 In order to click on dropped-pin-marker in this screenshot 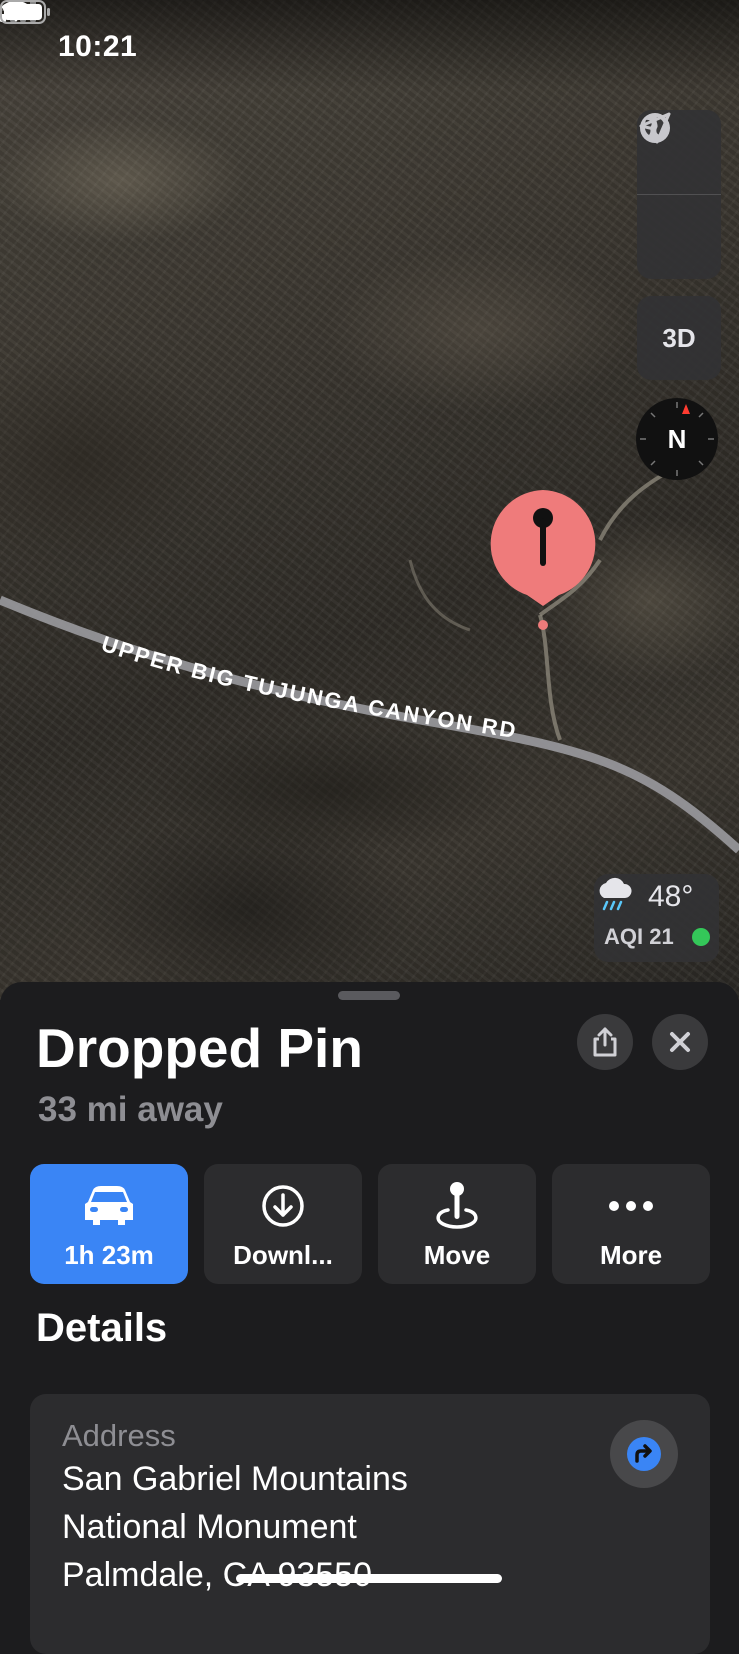, I will do `click(543, 559)`.